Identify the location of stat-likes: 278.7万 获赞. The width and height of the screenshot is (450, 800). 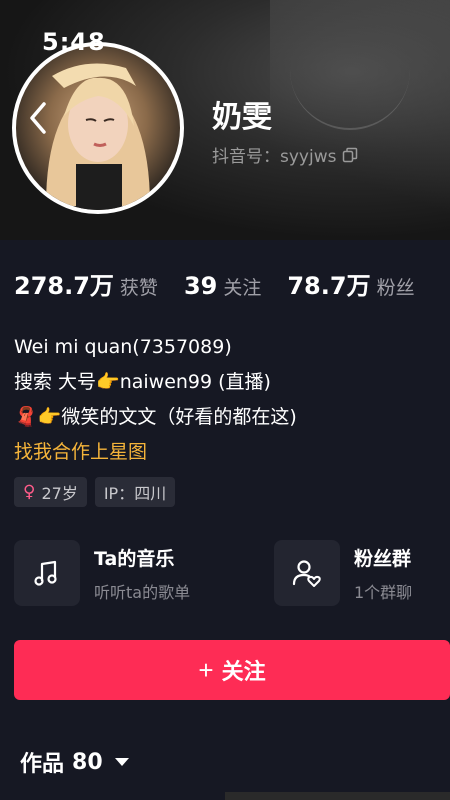
(86, 283).